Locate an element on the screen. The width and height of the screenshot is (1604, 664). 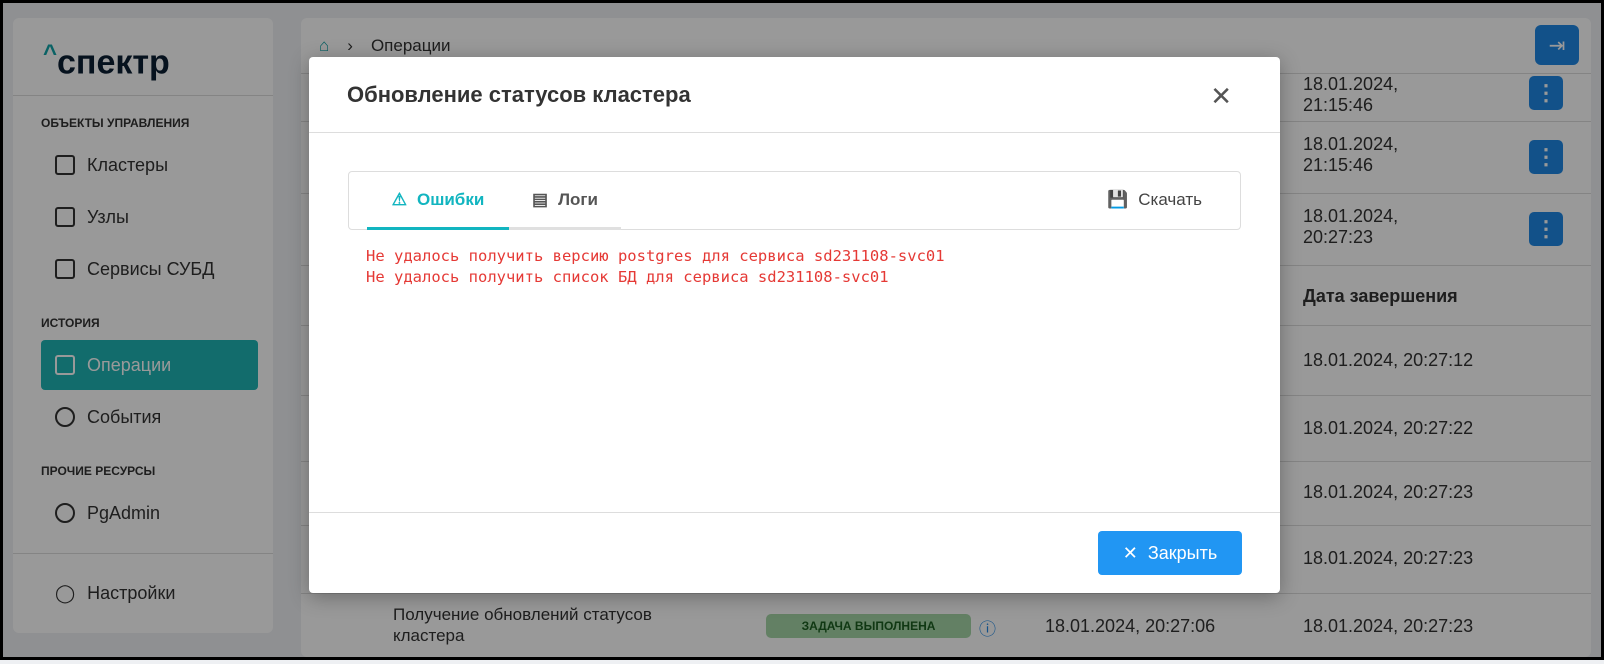
dialog-title: Обновление статусов кластера is located at coordinates (794, 95).